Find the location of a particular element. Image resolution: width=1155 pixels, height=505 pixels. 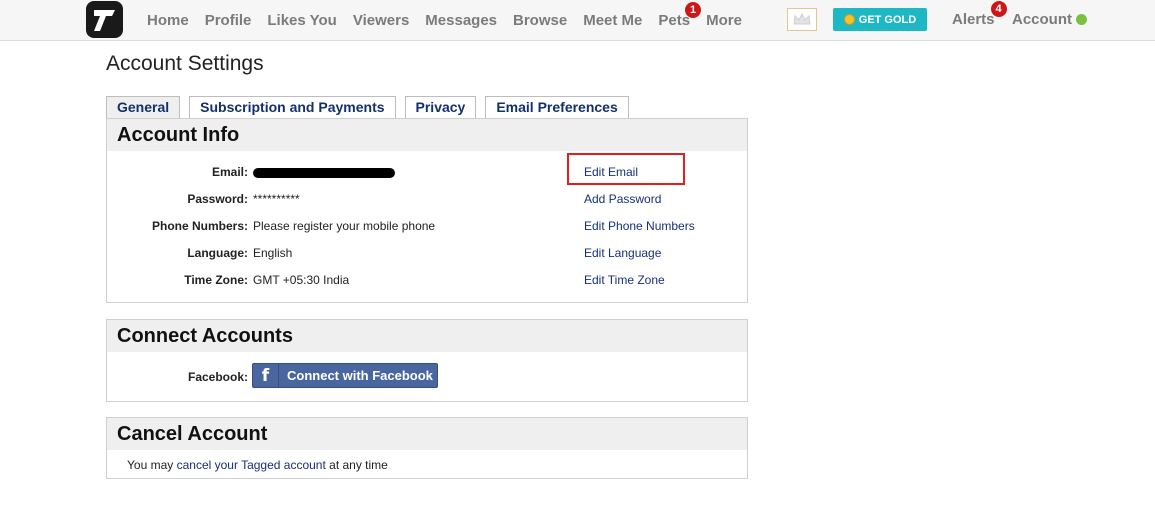

online-status-icon is located at coordinates (1081, 19).